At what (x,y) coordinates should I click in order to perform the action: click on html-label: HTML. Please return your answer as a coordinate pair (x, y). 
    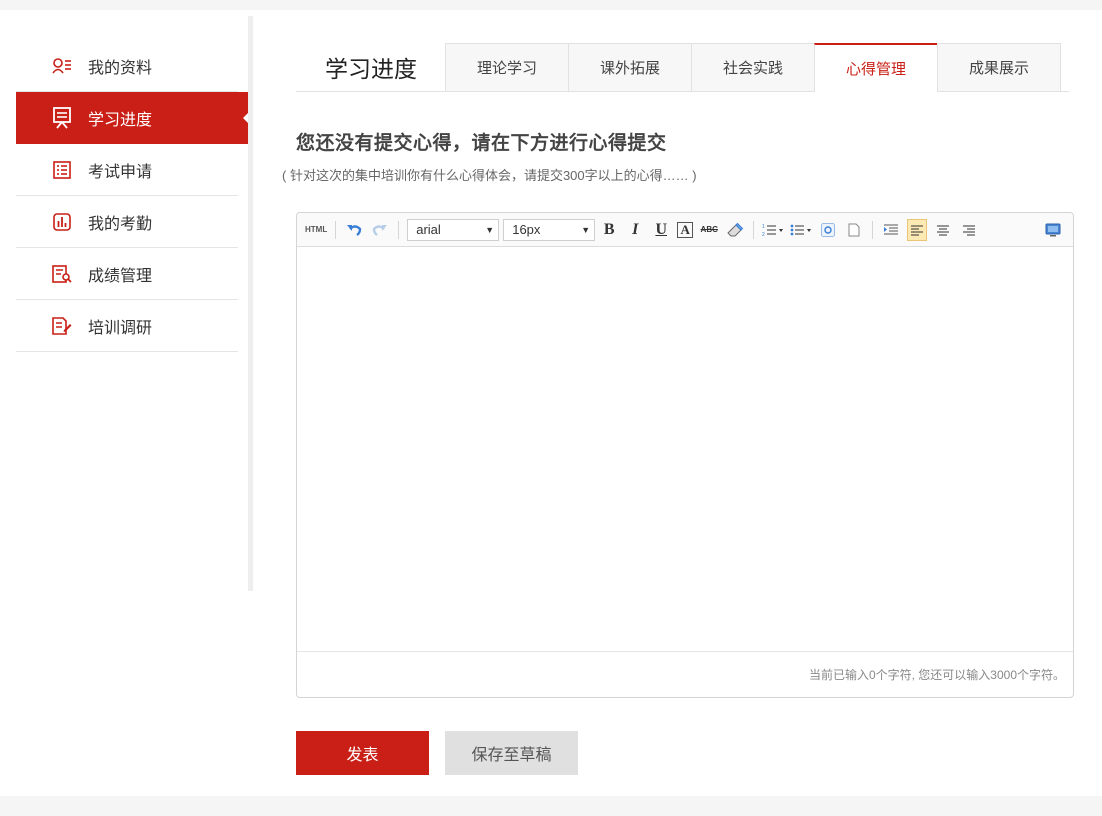
    Looking at the image, I should click on (316, 229).